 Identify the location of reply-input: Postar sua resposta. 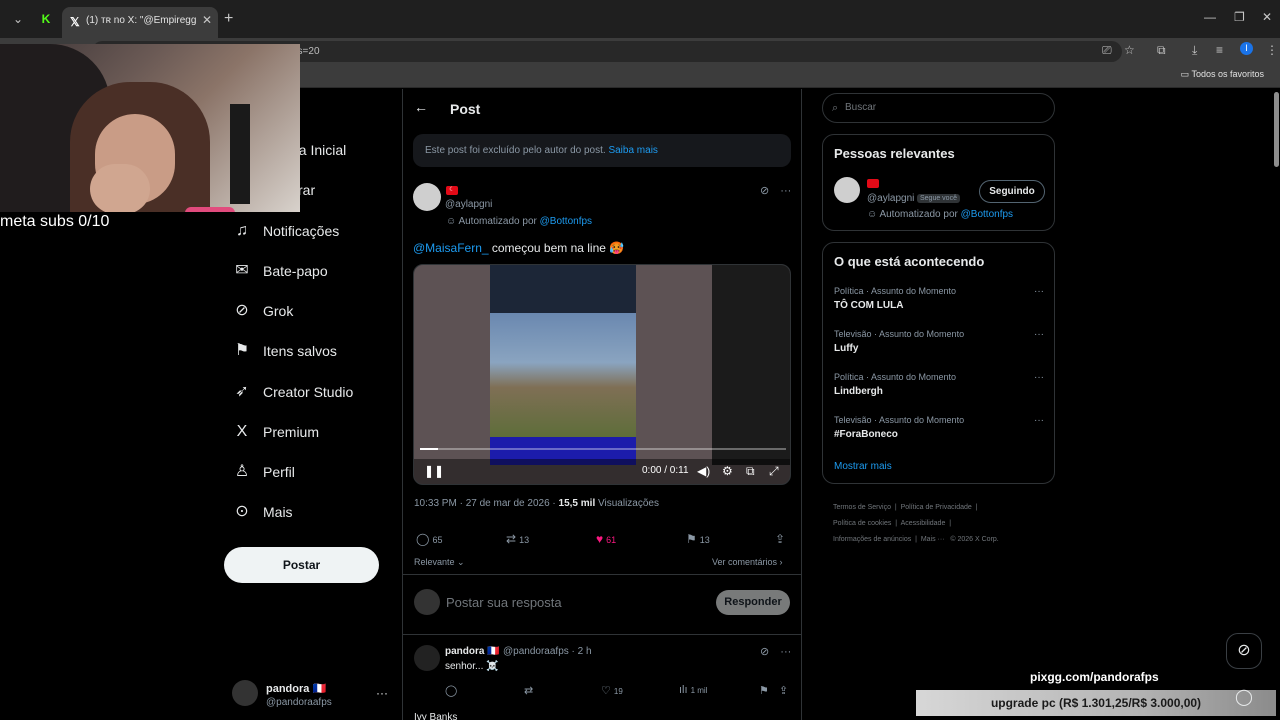
(504, 602).